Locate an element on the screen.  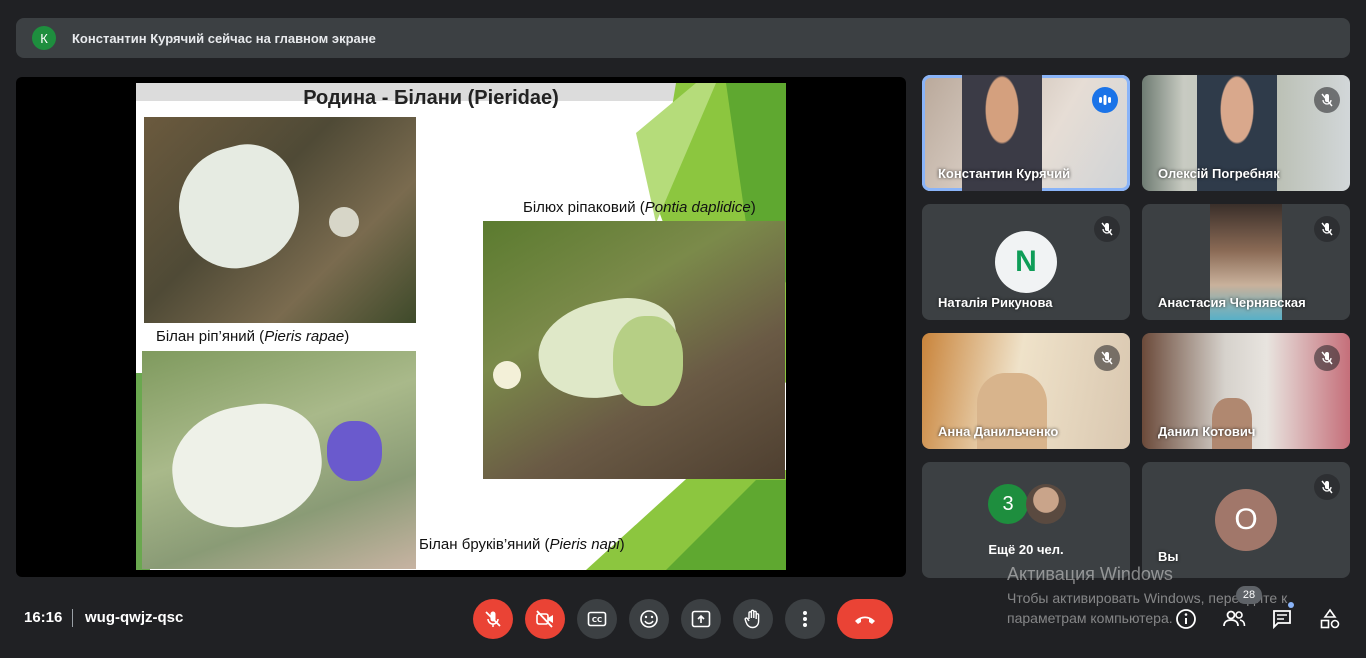
participant-tile: Константин Курячий is located at coordinates (1026, 133).